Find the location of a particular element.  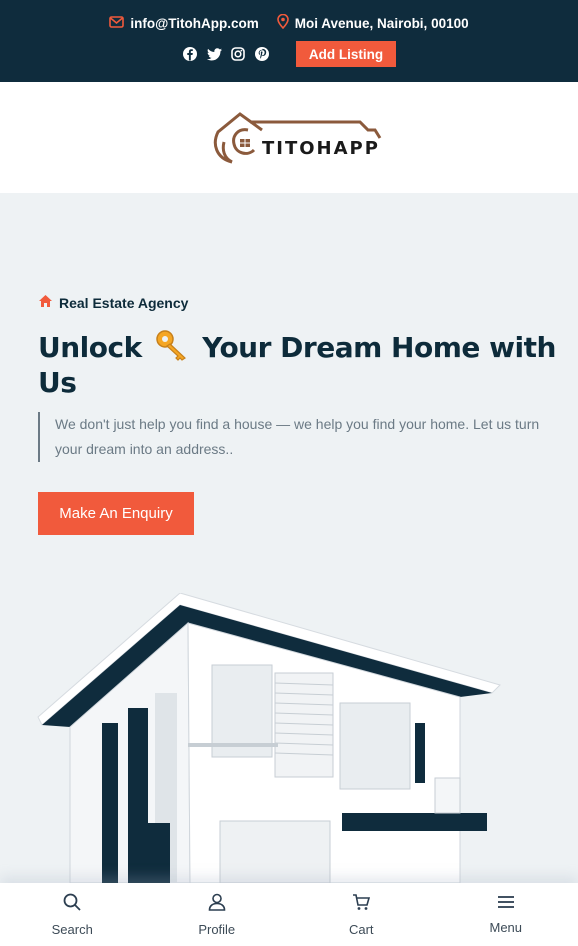

hero-tag: Real Estate Agency is located at coordinates (113, 302).